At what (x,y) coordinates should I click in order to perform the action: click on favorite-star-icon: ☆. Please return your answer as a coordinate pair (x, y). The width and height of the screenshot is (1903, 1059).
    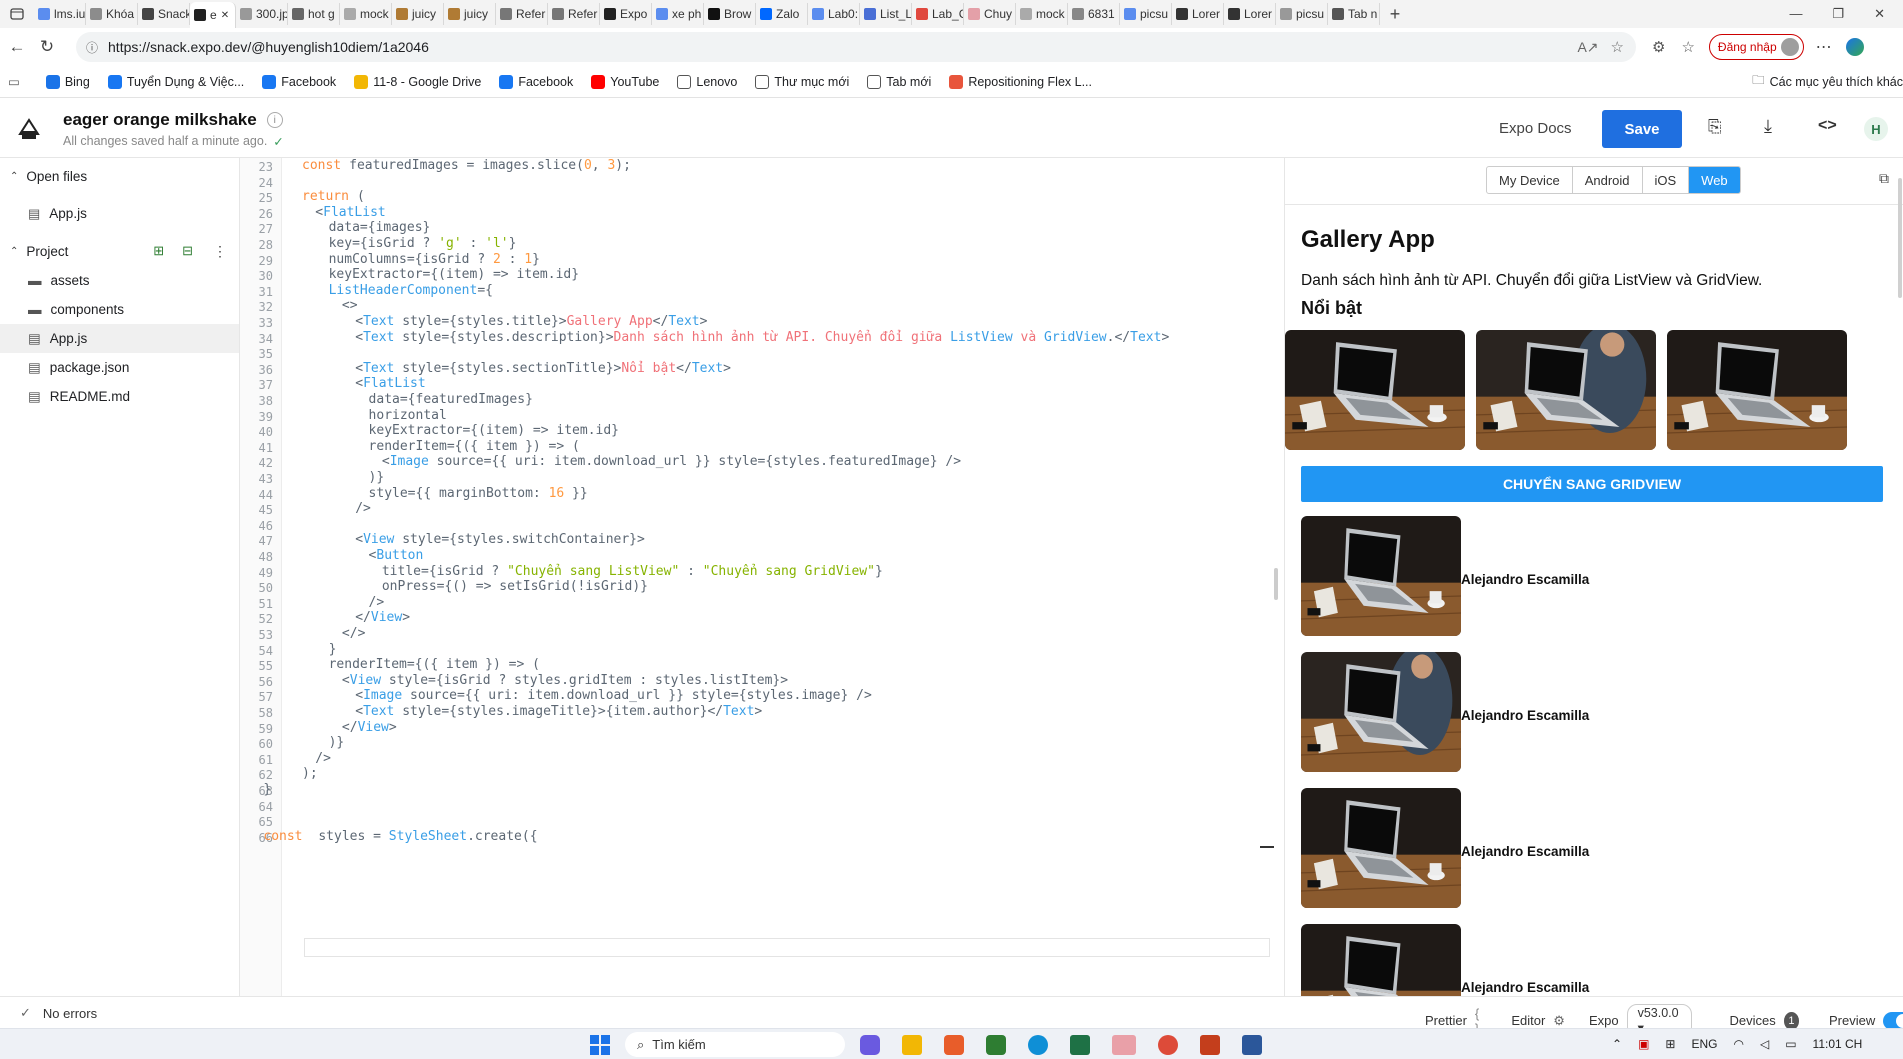
    Looking at the image, I should click on (1617, 47).